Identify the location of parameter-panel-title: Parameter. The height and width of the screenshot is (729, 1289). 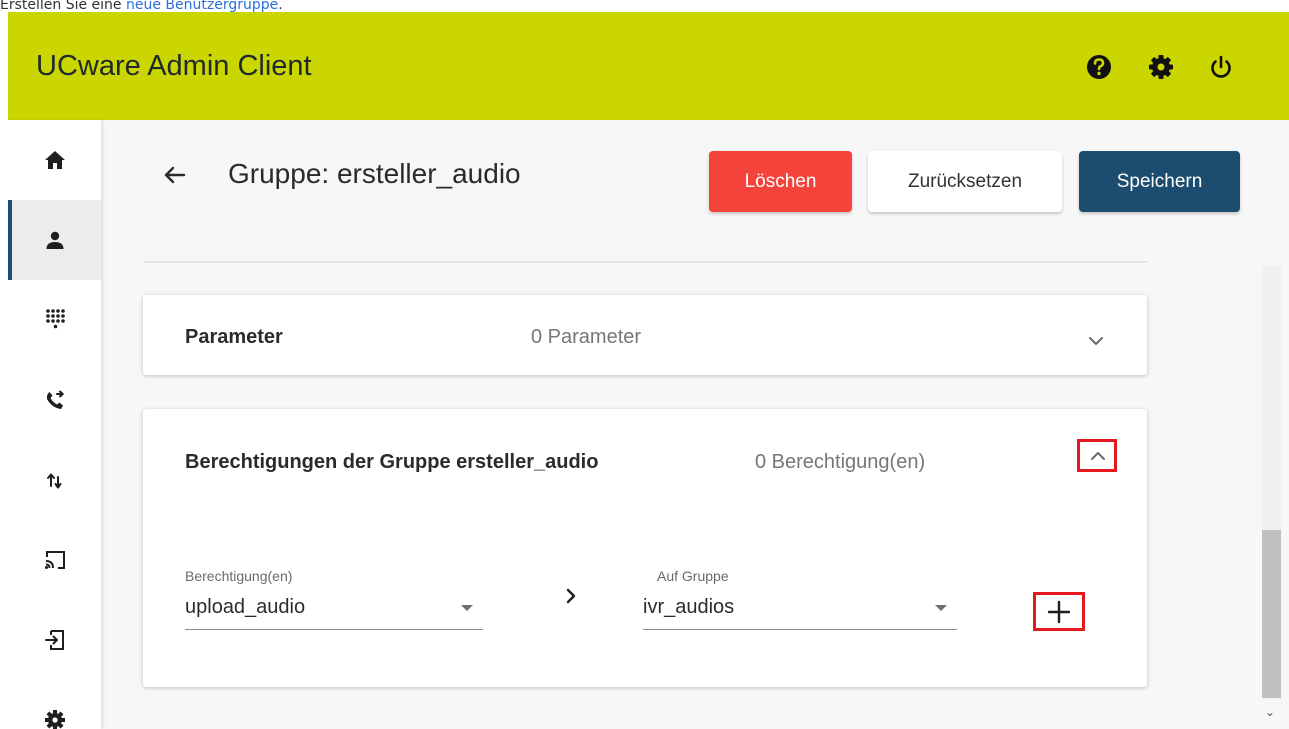
(234, 337).